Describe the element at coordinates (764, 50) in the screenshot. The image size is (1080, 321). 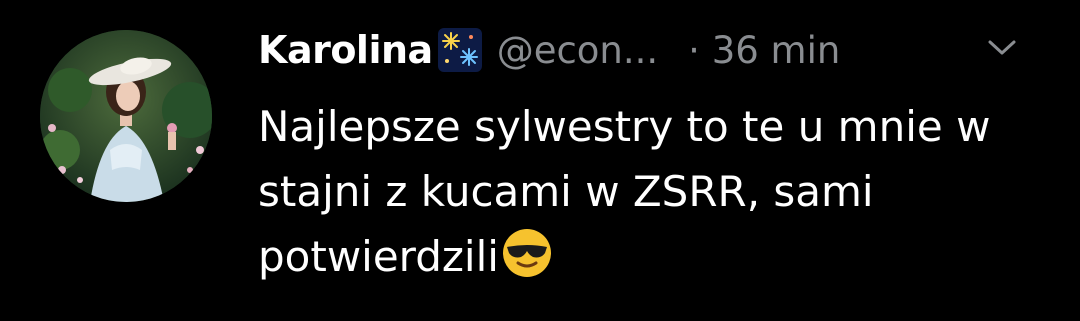
I see `timestamp: · 36 min` at that location.